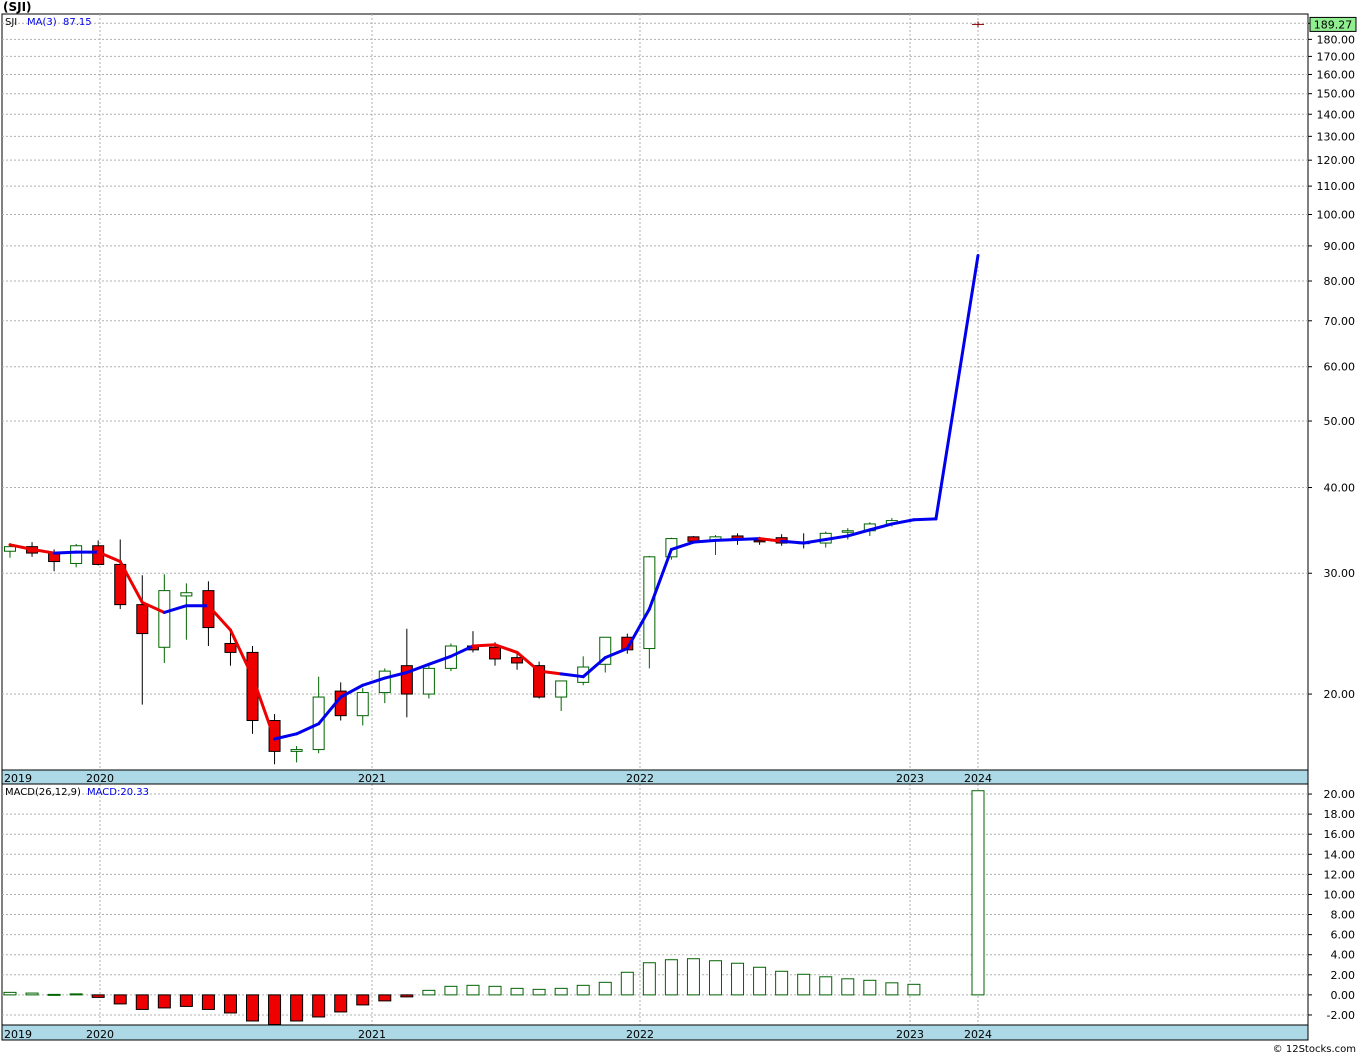 The image size is (1360, 1056). I want to click on macd-y-tick-label: 18.00, so click(1340, 814).